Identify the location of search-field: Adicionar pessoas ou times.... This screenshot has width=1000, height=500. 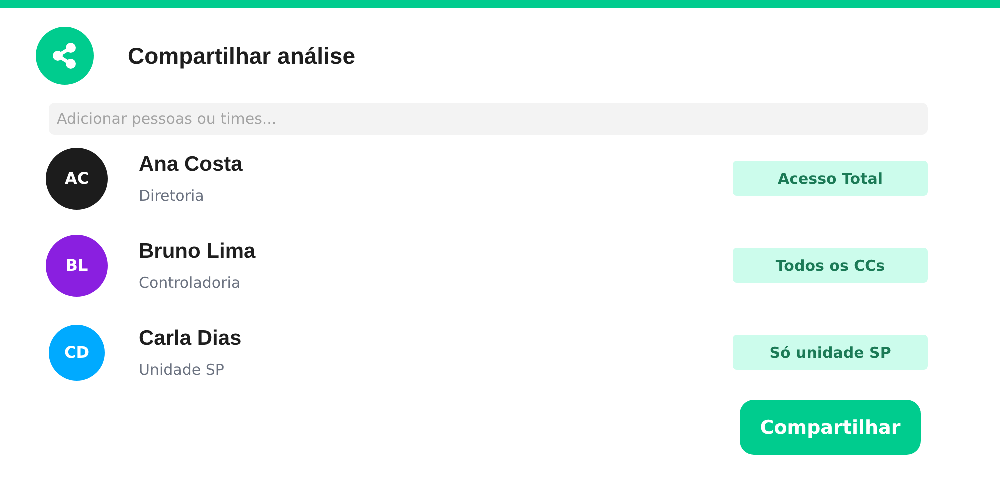
(488, 119).